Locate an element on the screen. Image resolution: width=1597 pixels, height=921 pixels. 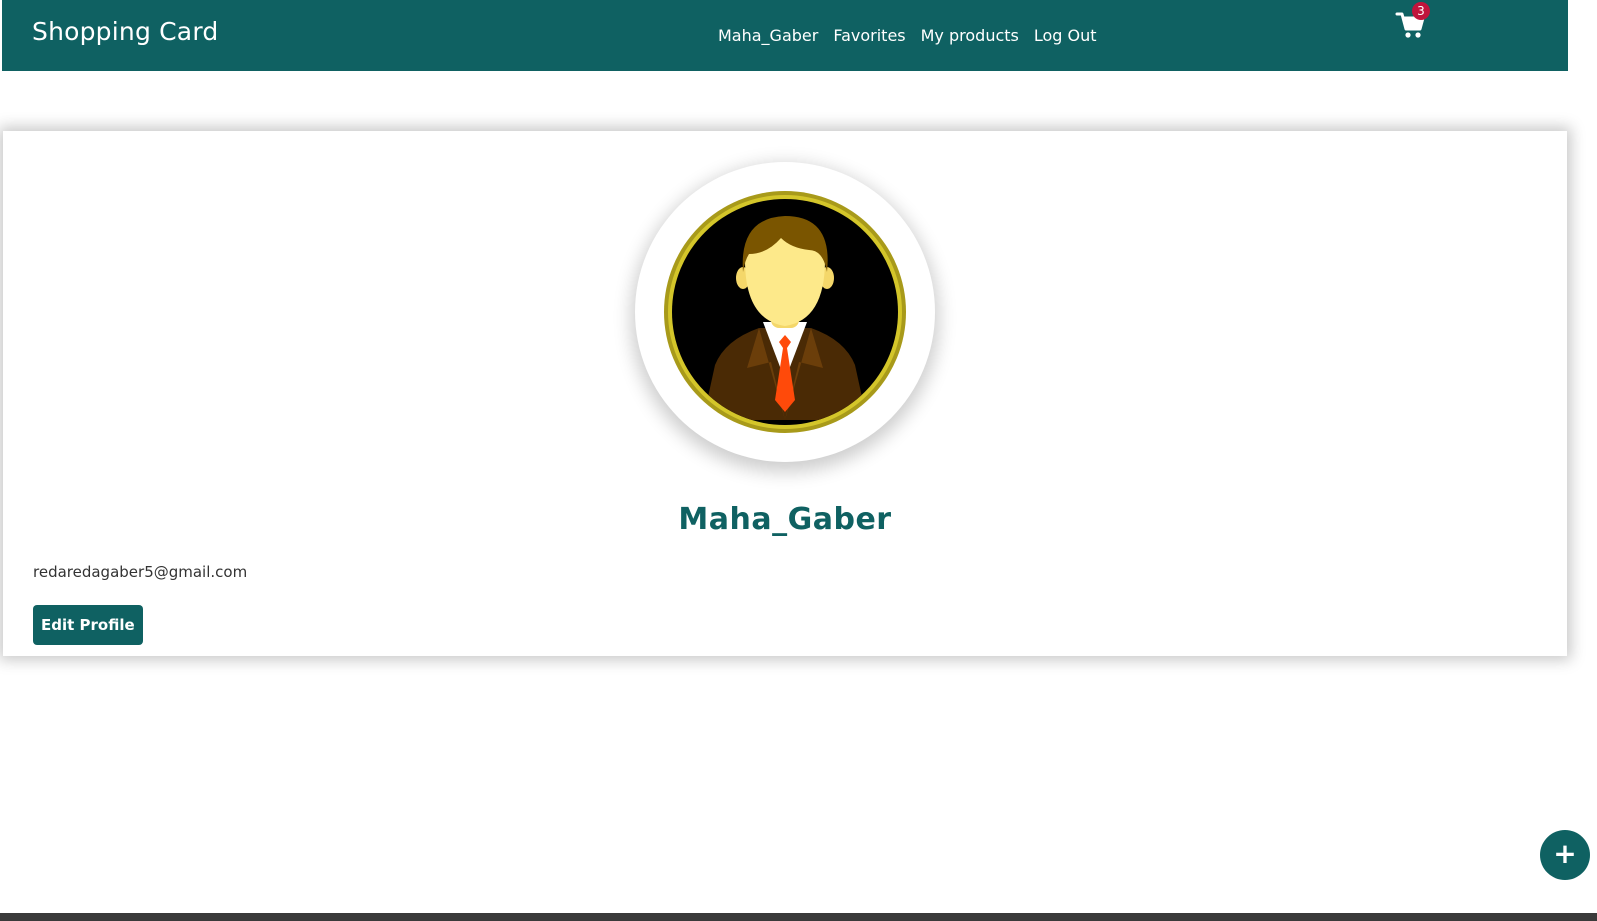
add-floating-button: + is located at coordinates (1565, 855).